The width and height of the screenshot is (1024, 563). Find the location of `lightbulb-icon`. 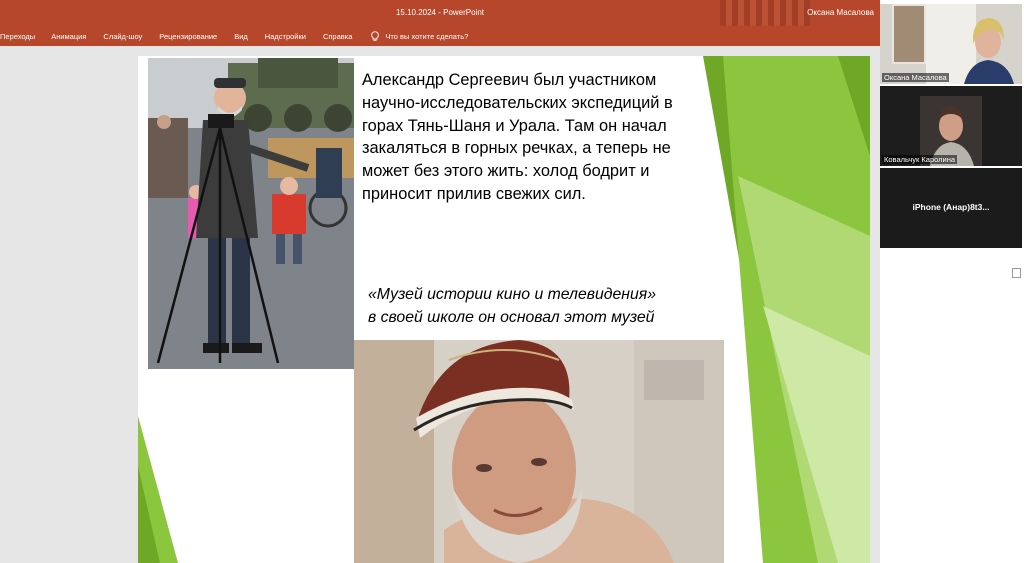

lightbulb-icon is located at coordinates (375, 35).